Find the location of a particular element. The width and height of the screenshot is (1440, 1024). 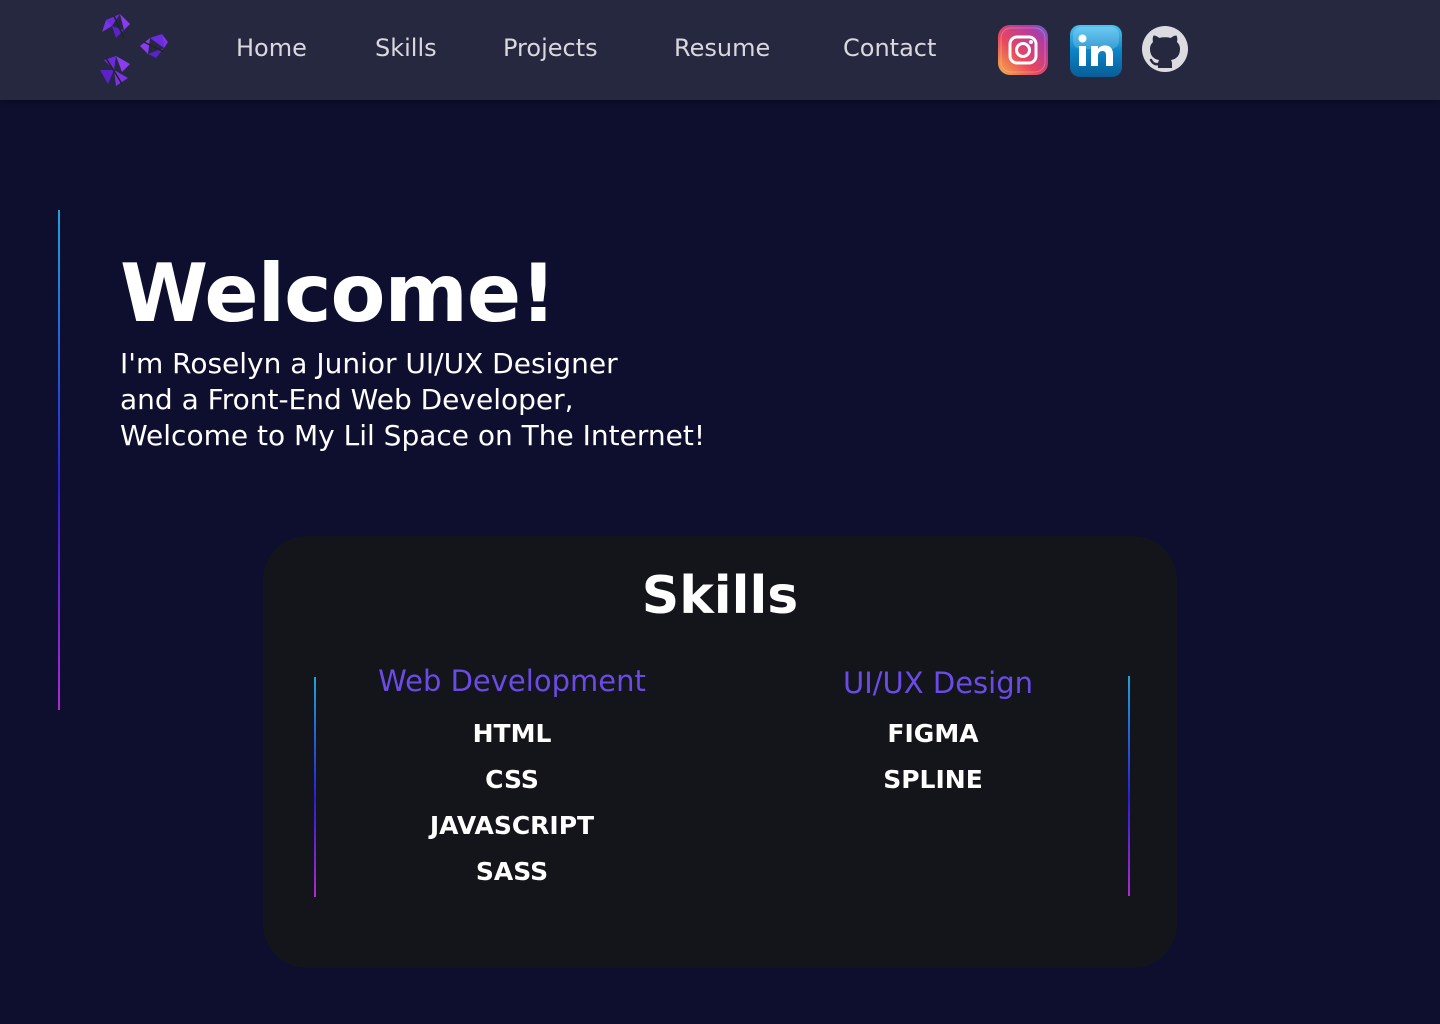

web-development-skill-list: HTML CSS JAVASCRIPT SASS is located at coordinates (512, 803).